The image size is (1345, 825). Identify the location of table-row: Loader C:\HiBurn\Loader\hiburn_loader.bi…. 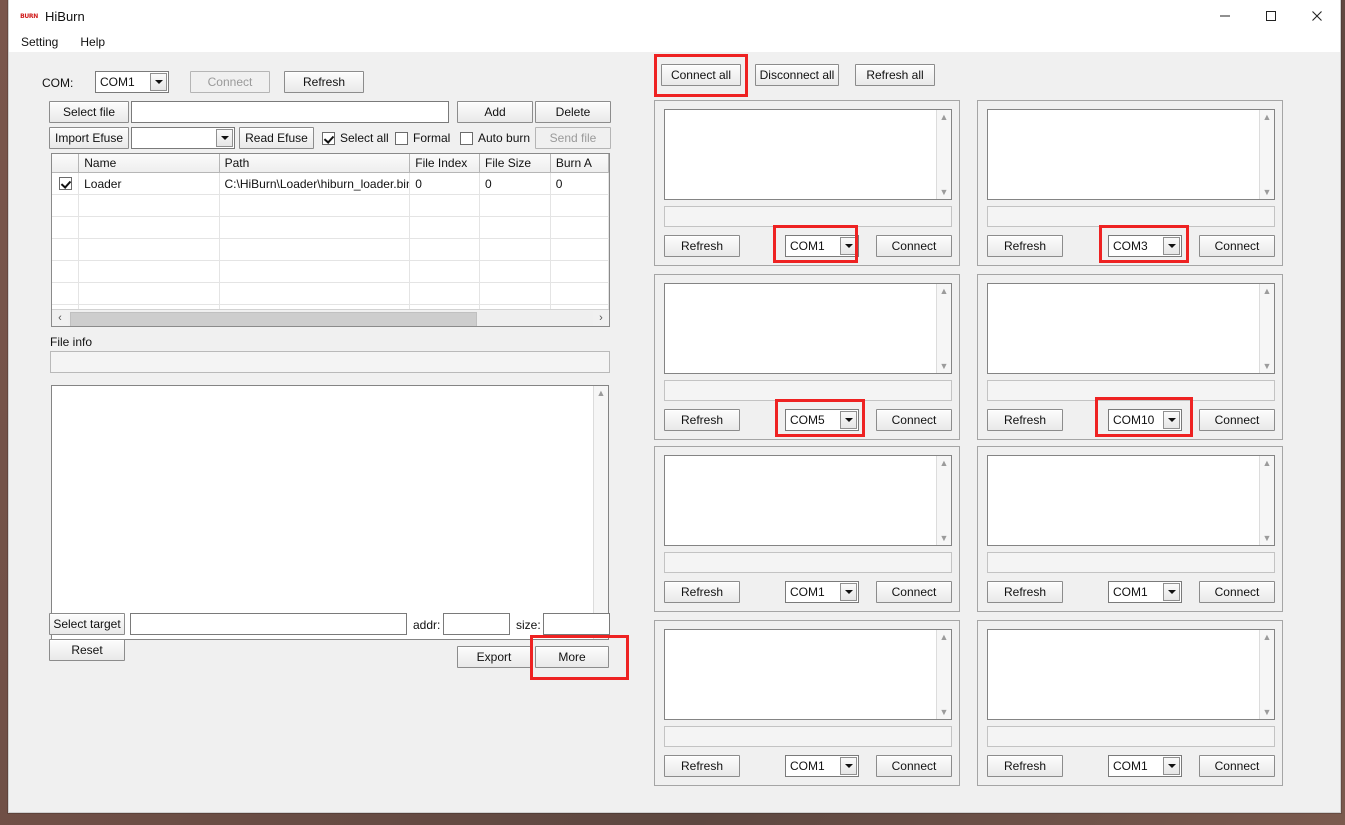
(330, 184).